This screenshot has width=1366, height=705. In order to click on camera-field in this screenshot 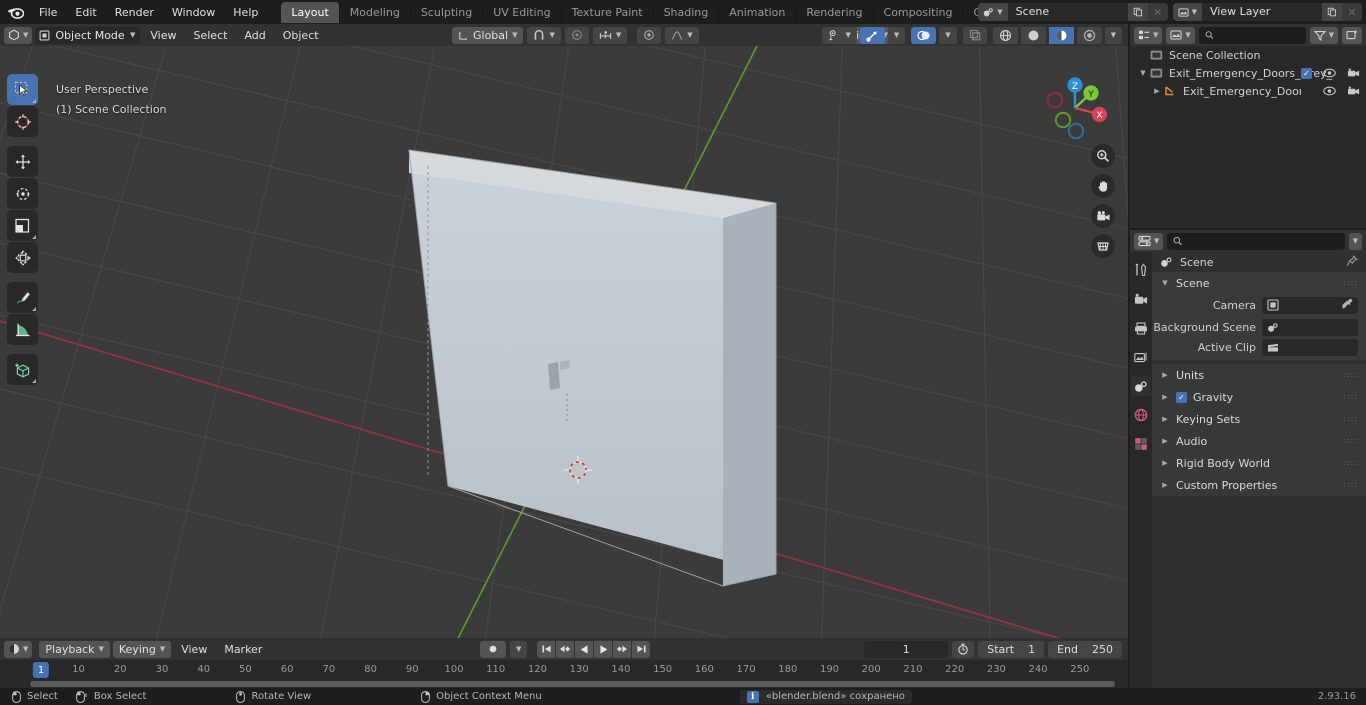, I will do `click(1310, 305)`.